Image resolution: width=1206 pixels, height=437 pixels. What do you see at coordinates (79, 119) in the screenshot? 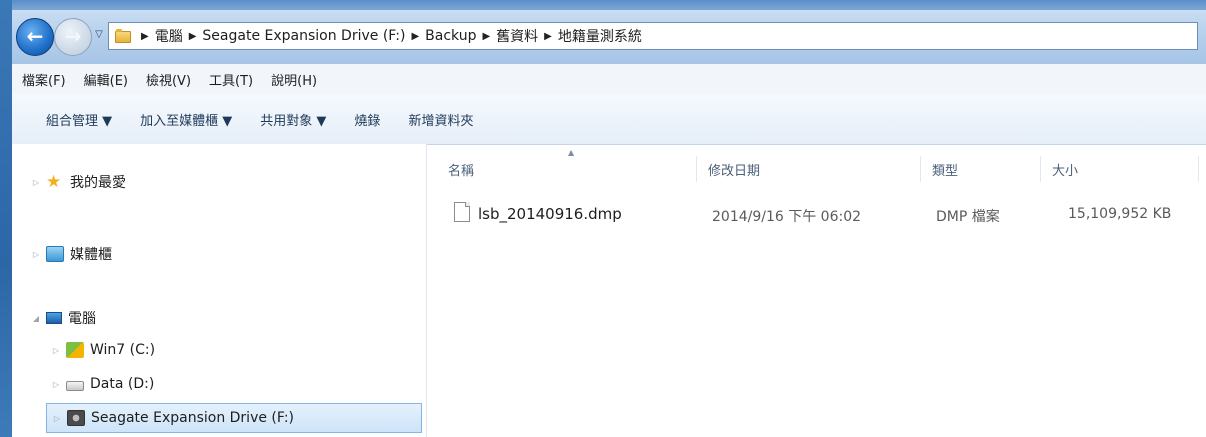
I see `organize-button: 組合管理 ▼` at bounding box center [79, 119].